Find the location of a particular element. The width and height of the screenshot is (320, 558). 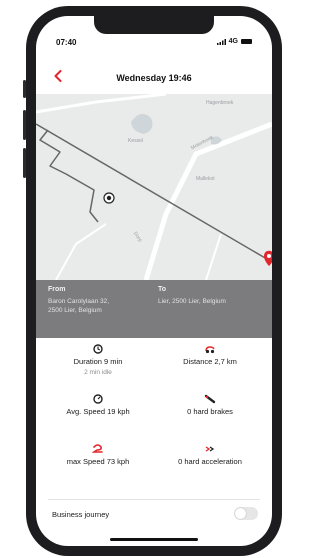

map-label: Mallekot is located at coordinates (205, 179).